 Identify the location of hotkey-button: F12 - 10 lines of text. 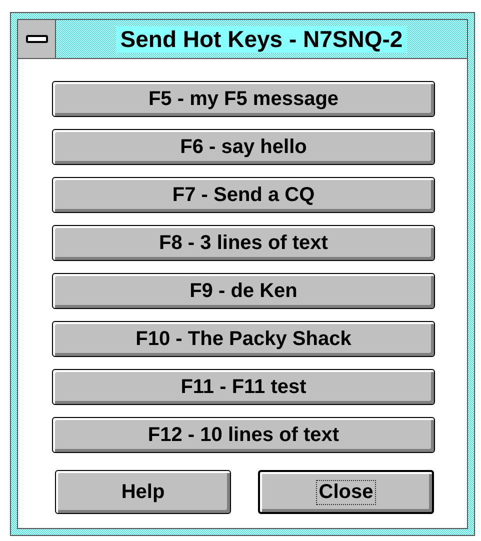
(243, 435).